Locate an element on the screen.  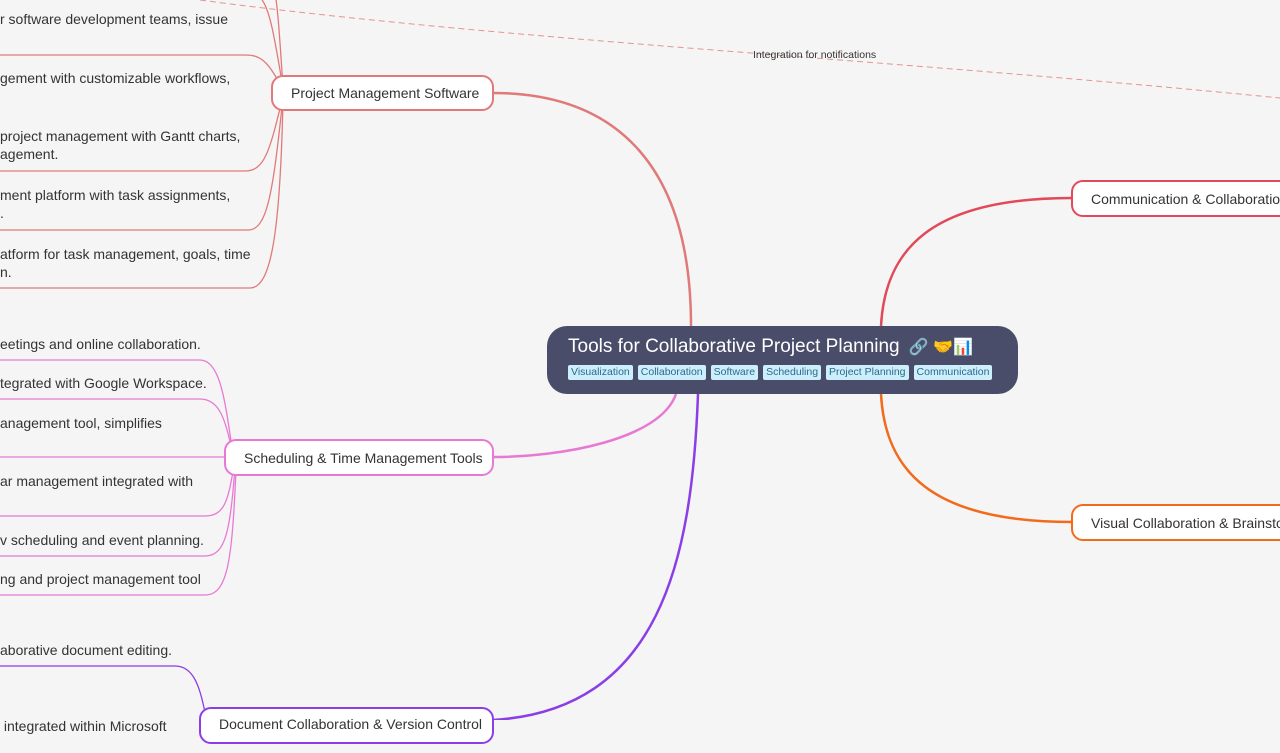
leaf-sched-4: ar management integrated with is located at coordinates (96, 481).